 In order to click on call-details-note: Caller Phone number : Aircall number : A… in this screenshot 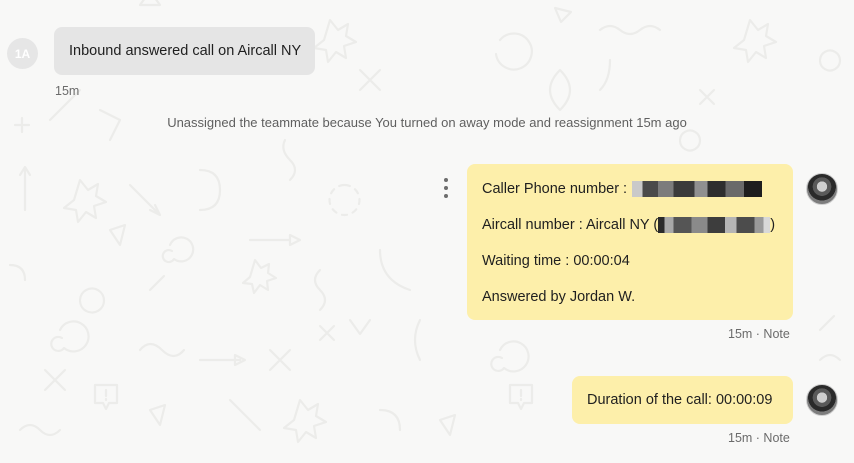, I will do `click(630, 242)`.